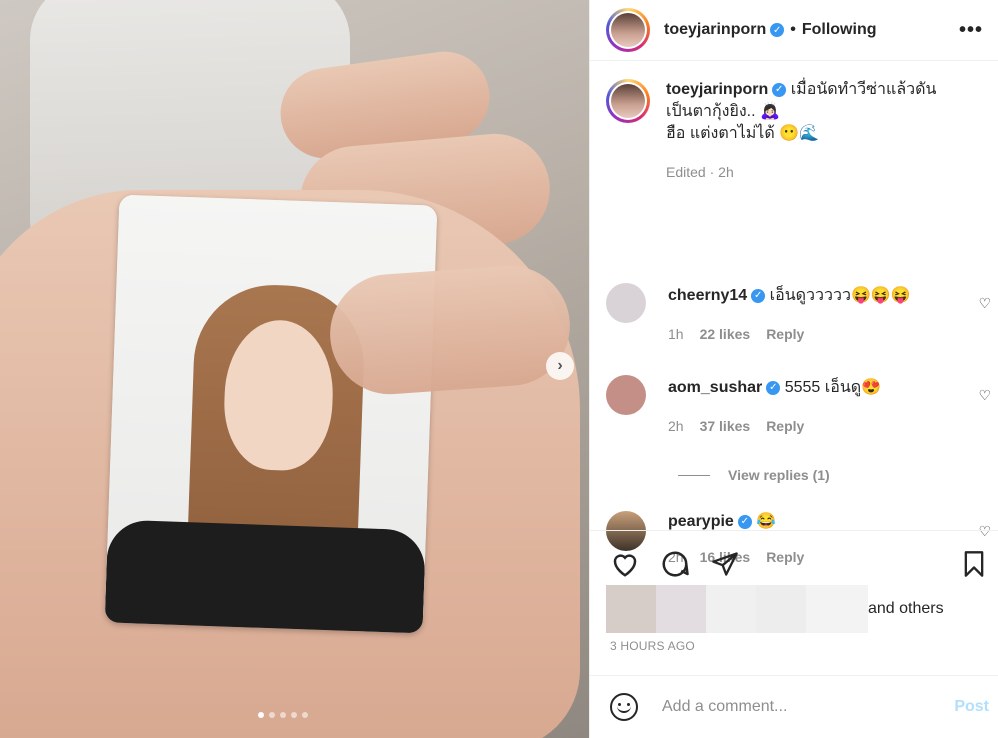 The width and height of the screenshot is (998, 738). What do you see at coordinates (676, 334) in the screenshot?
I see `comment-time: 1h` at bounding box center [676, 334].